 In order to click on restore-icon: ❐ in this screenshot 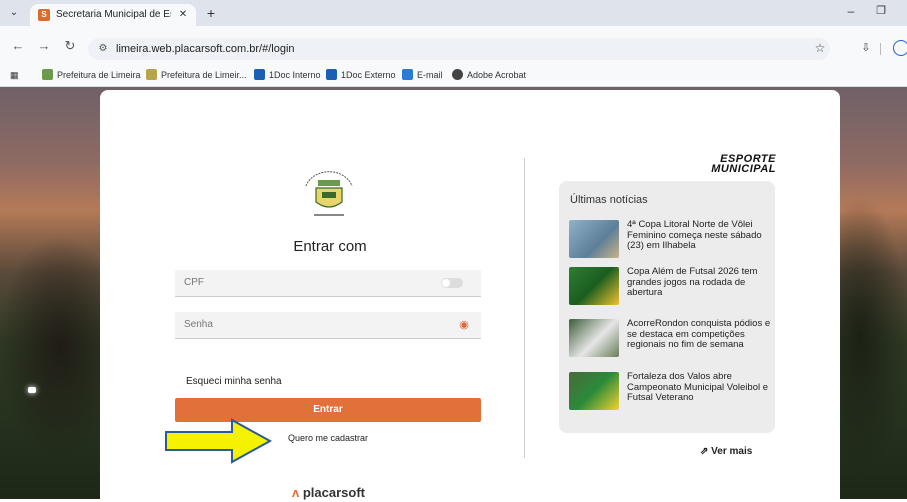, I will do `click(881, 13)`.